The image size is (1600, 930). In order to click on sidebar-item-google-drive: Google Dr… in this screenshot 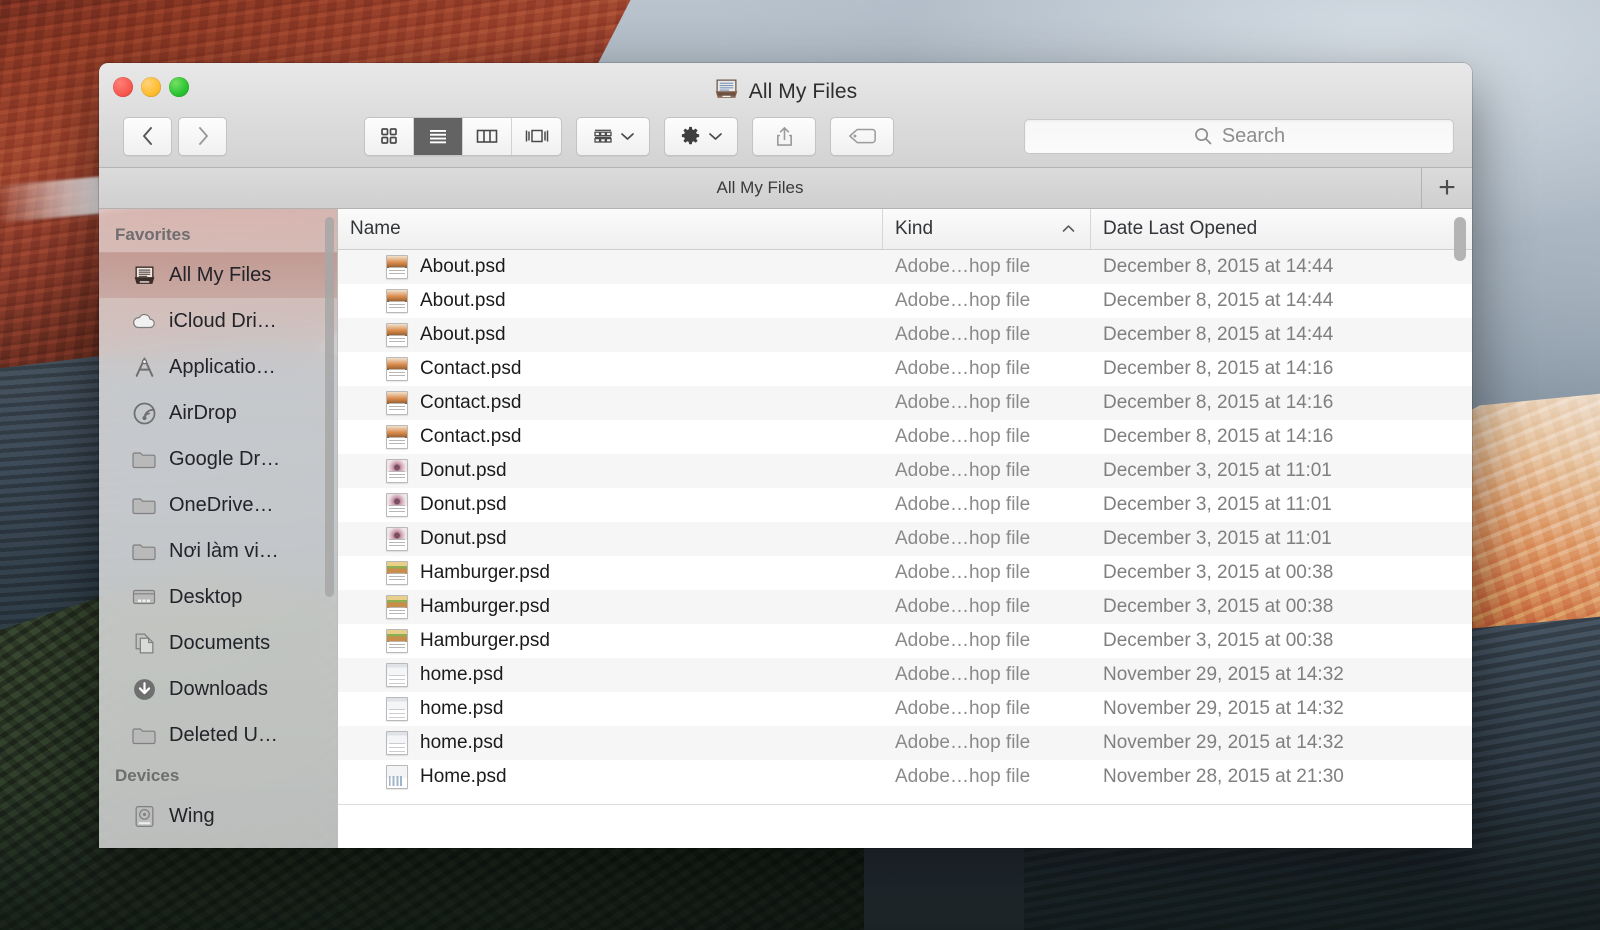, I will do `click(218, 459)`.